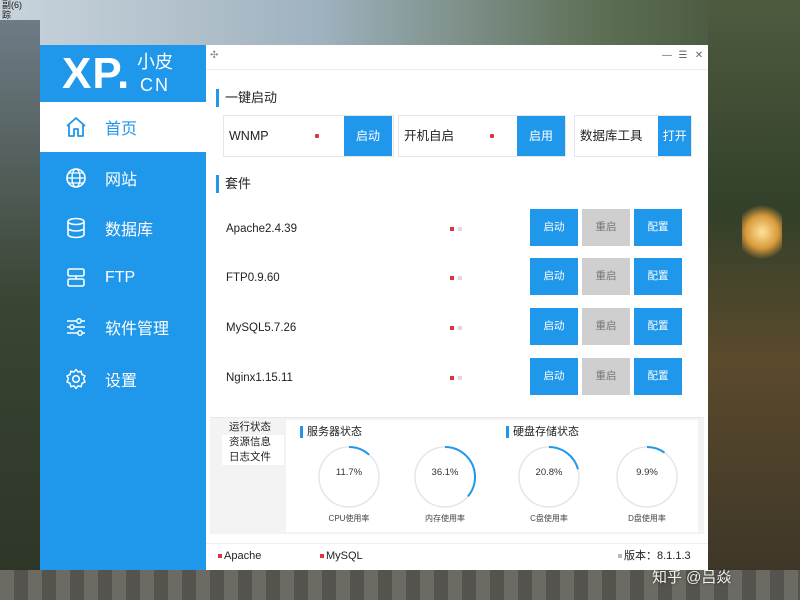  Describe the element at coordinates (76, 178) in the screenshot. I see `globe-icon` at that location.